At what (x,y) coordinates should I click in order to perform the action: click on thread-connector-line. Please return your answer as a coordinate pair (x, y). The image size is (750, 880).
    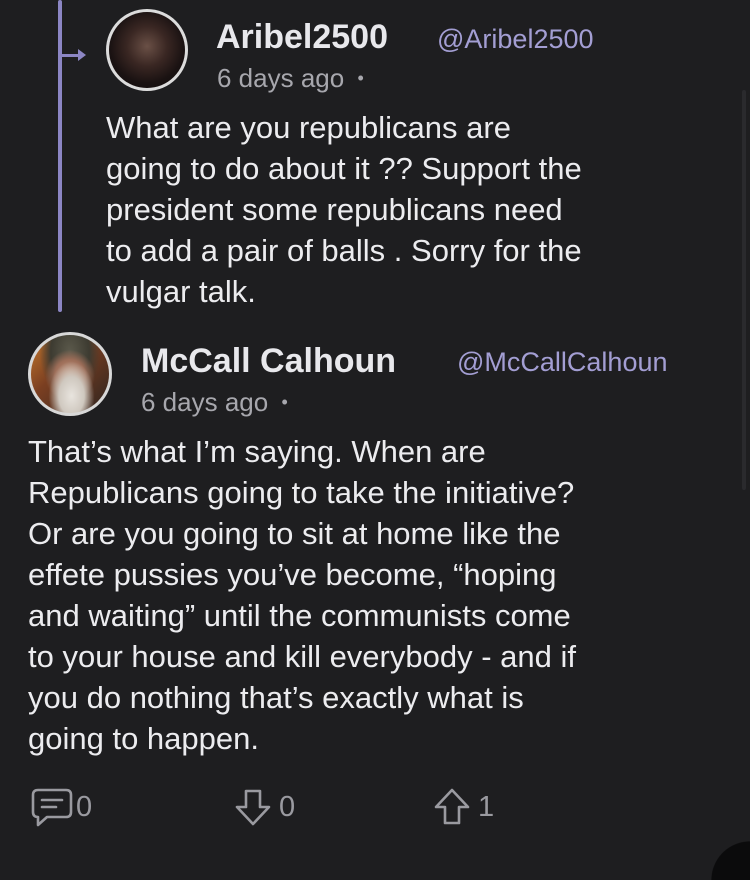
    Looking at the image, I should click on (60, 156).